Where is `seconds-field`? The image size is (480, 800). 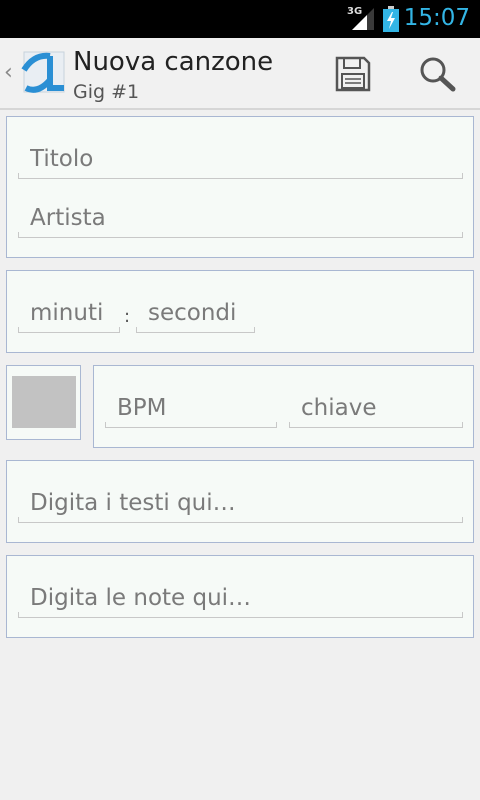
seconds-field is located at coordinates (195, 313).